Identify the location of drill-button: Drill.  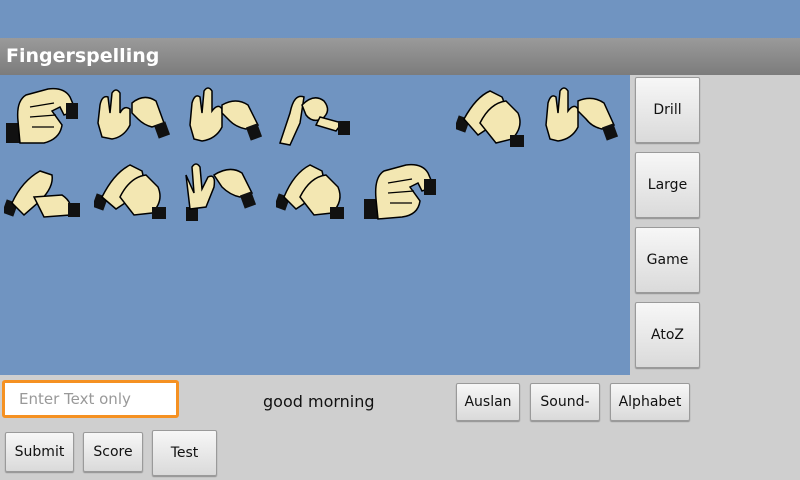
(667, 110).